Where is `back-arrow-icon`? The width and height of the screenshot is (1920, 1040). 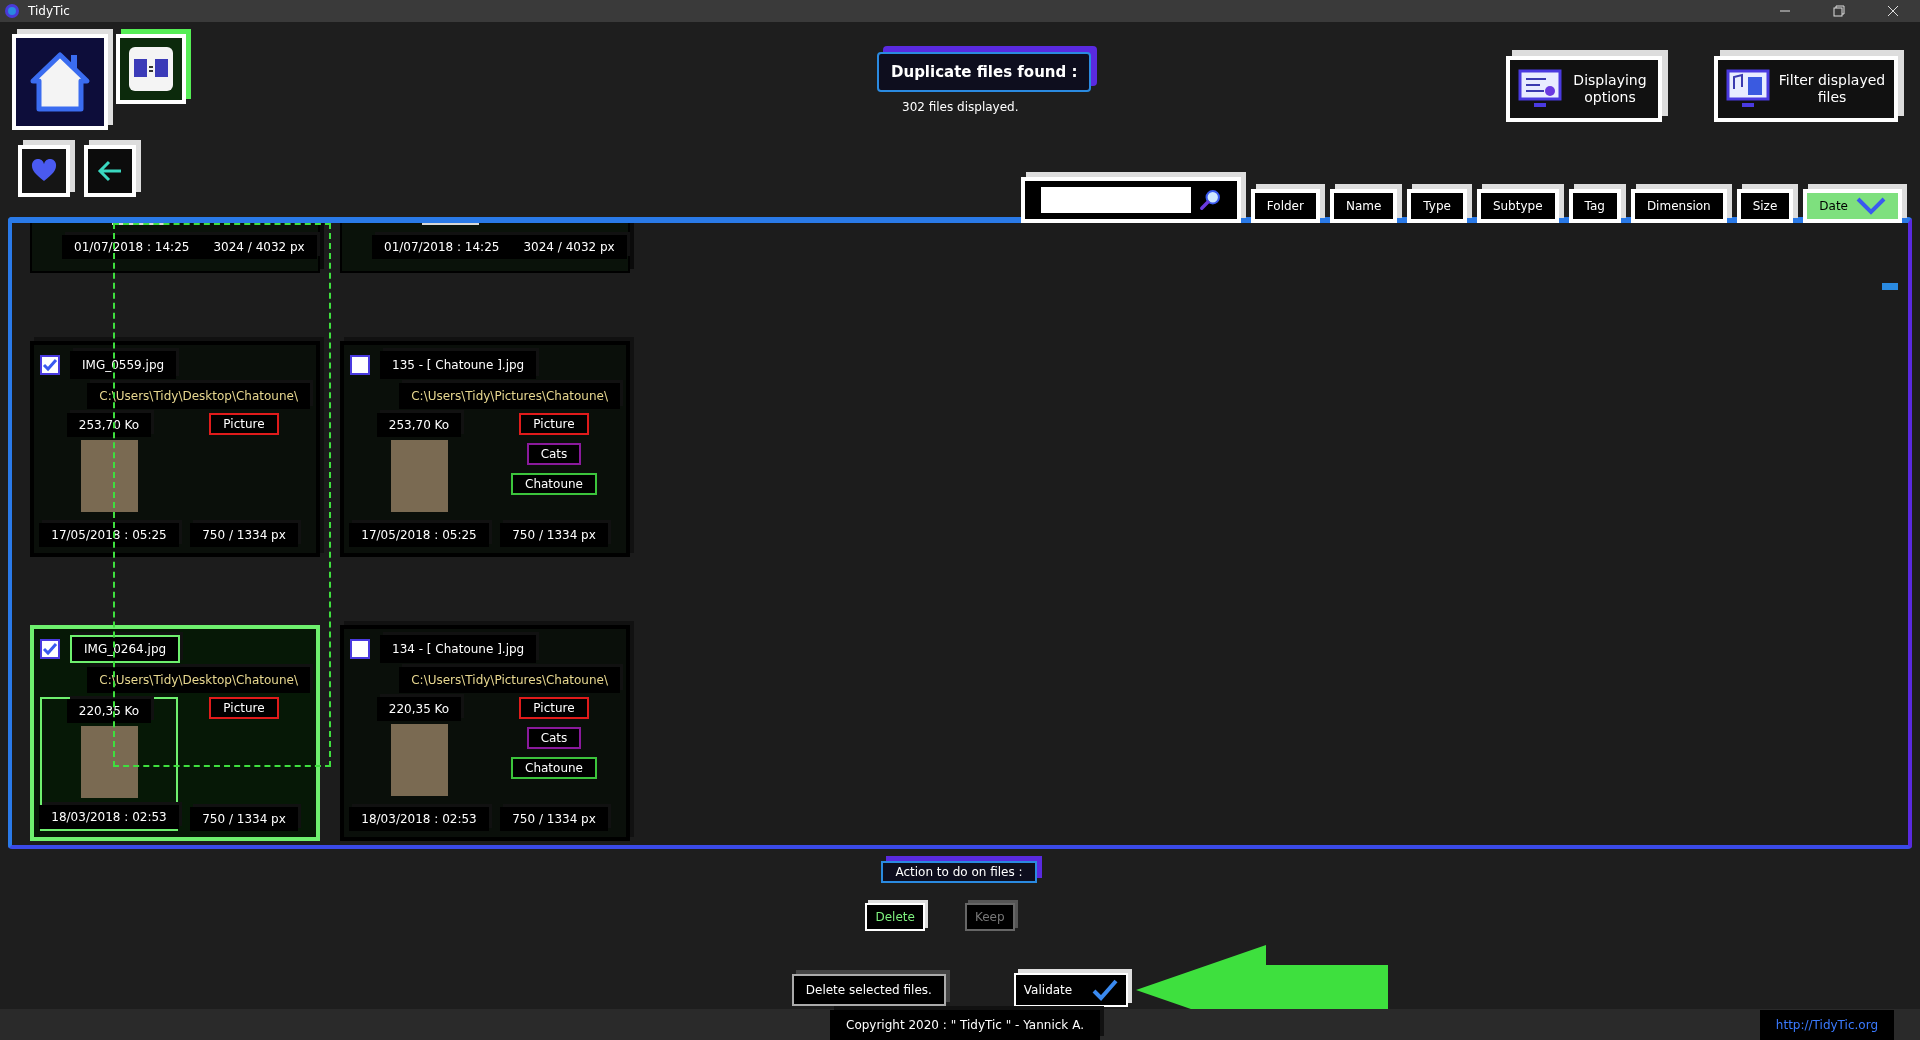 back-arrow-icon is located at coordinates (110, 171).